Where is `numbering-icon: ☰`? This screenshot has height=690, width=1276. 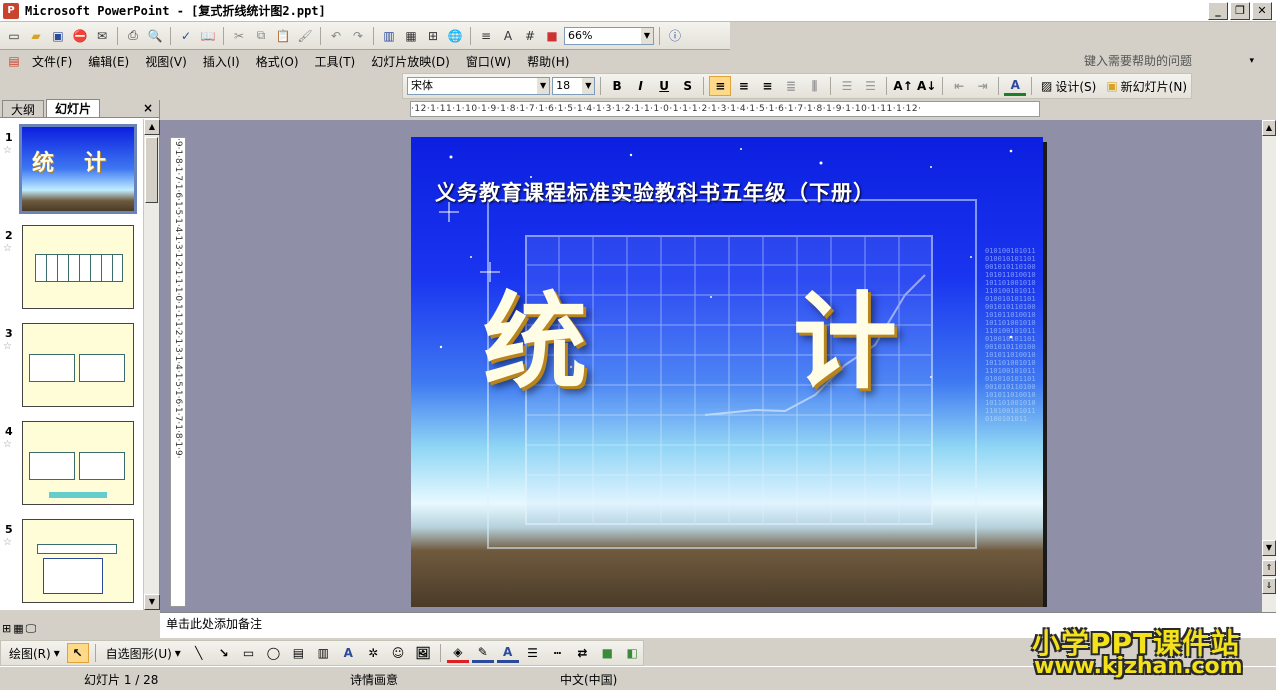
numbering-icon: ☰ is located at coordinates (847, 86).